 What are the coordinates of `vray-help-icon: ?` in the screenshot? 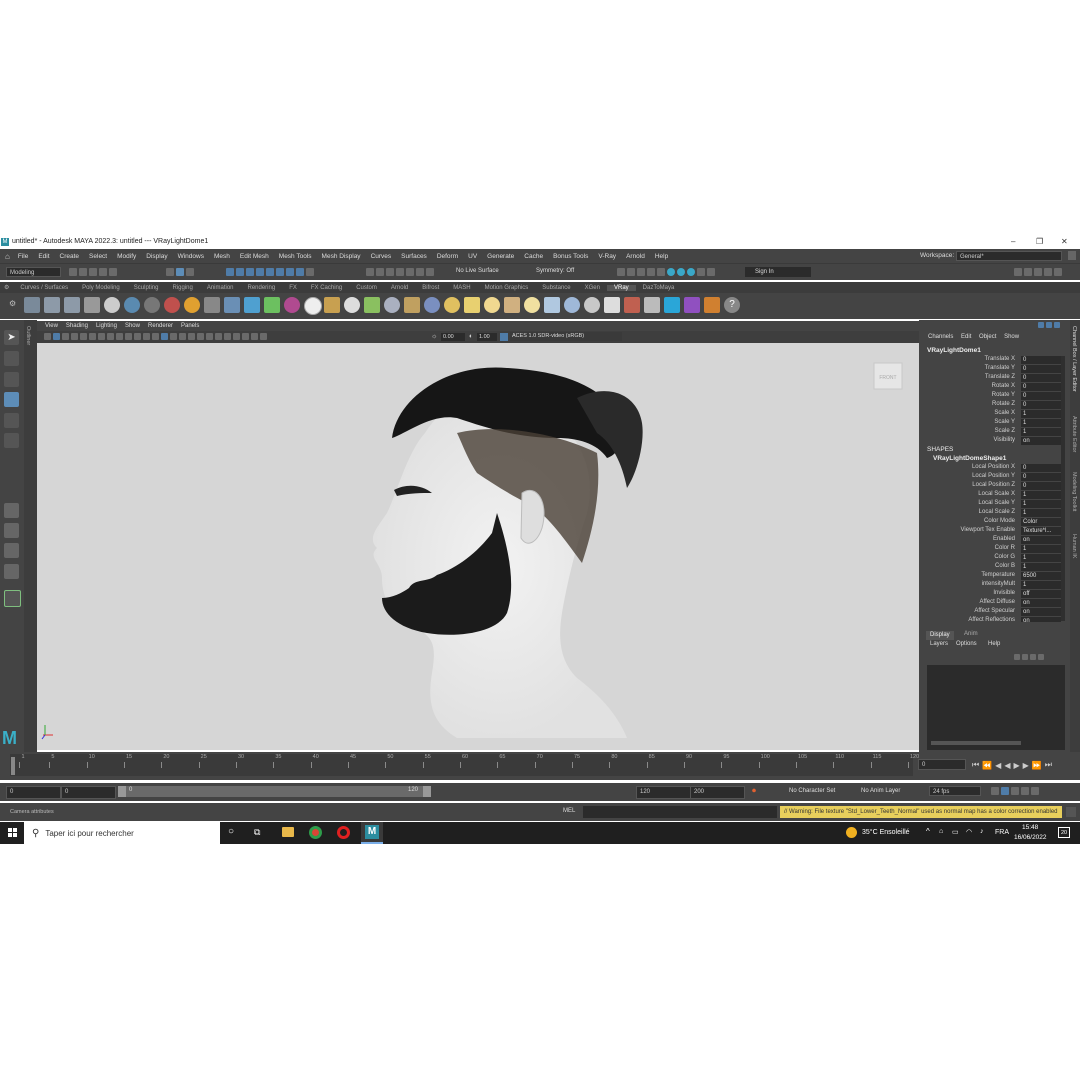 It's located at (732, 305).